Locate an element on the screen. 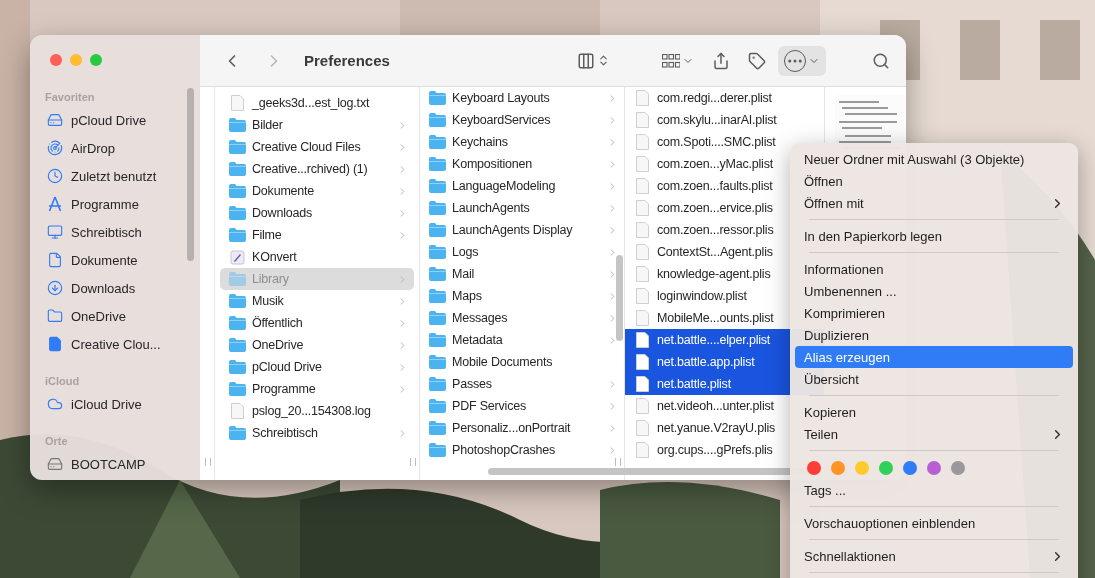 This screenshot has width=1095, height=578. file-row: Keyboard Layouts is located at coordinates (522, 98).